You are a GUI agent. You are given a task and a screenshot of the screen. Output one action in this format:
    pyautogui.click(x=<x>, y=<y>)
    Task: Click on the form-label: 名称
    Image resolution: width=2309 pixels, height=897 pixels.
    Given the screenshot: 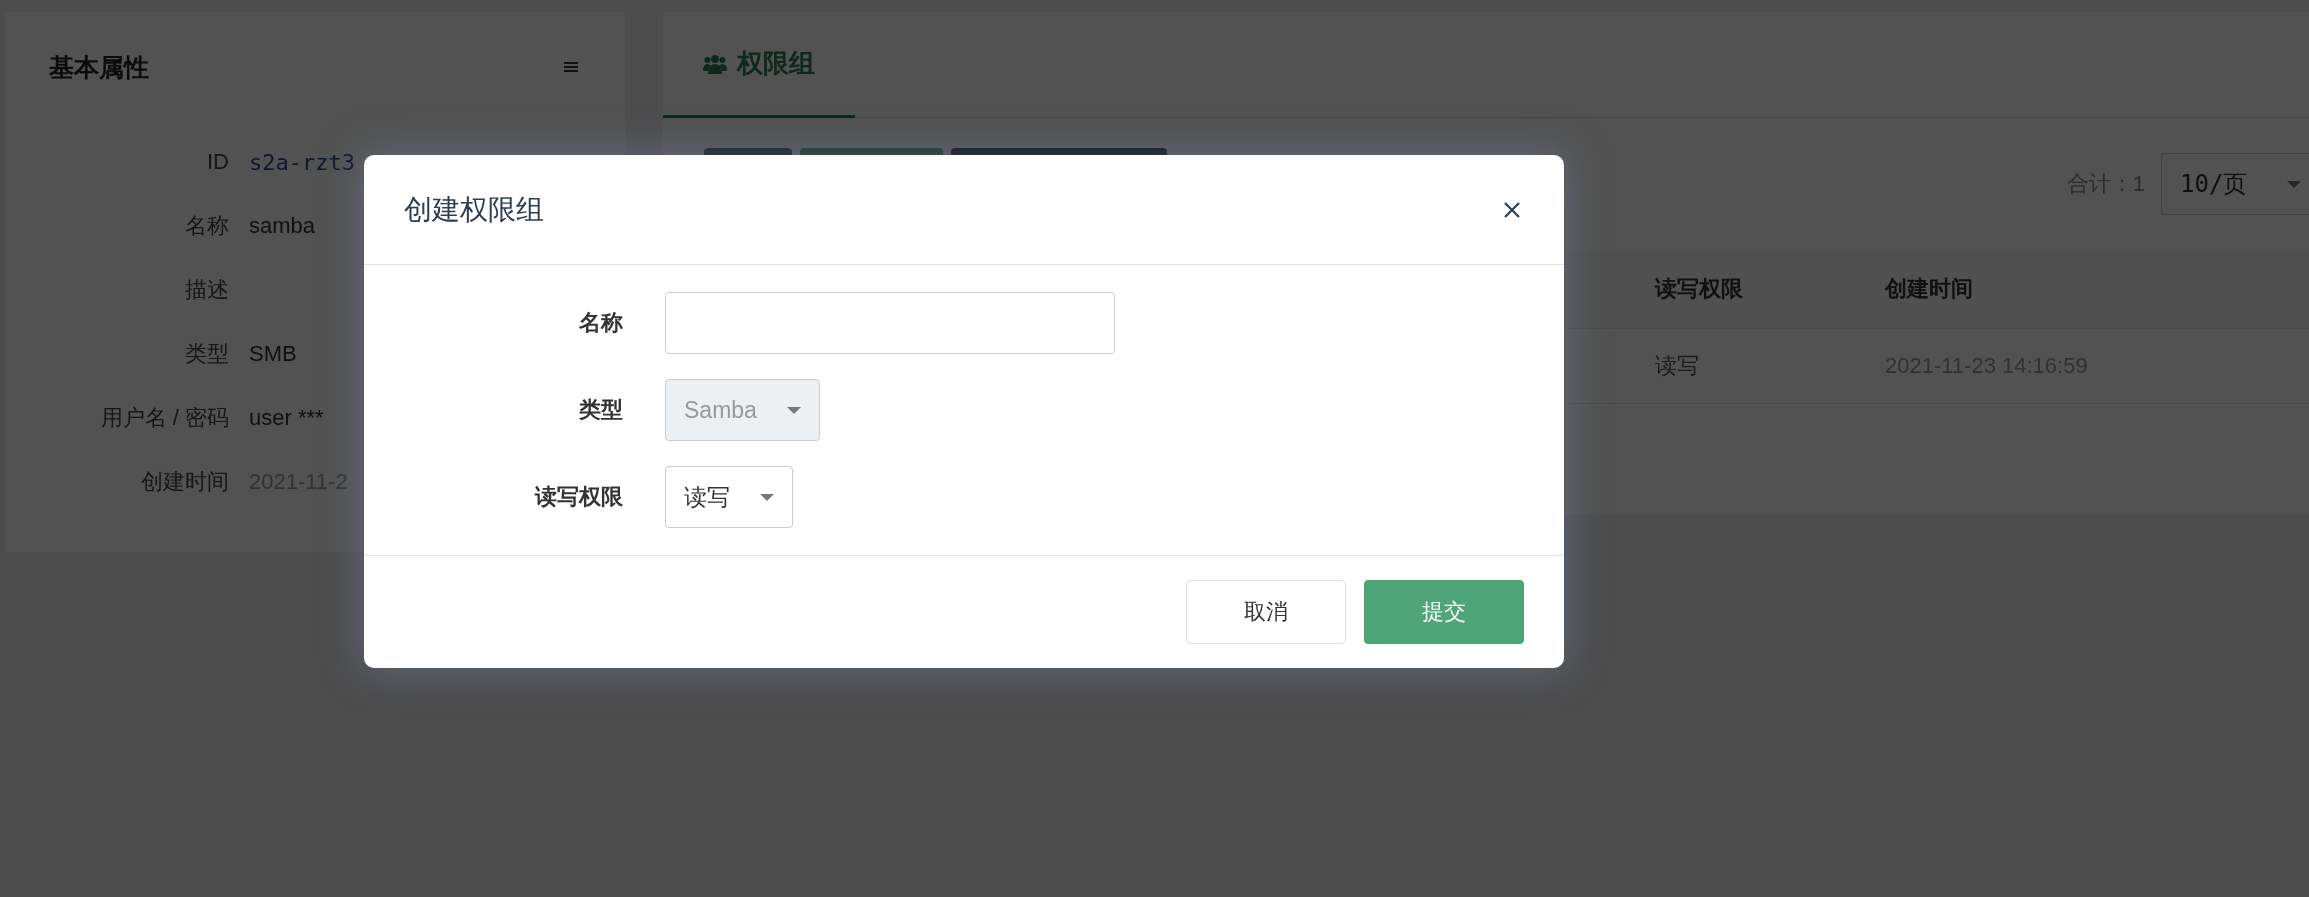 What is the action you would take?
    pyautogui.click(x=600, y=323)
    